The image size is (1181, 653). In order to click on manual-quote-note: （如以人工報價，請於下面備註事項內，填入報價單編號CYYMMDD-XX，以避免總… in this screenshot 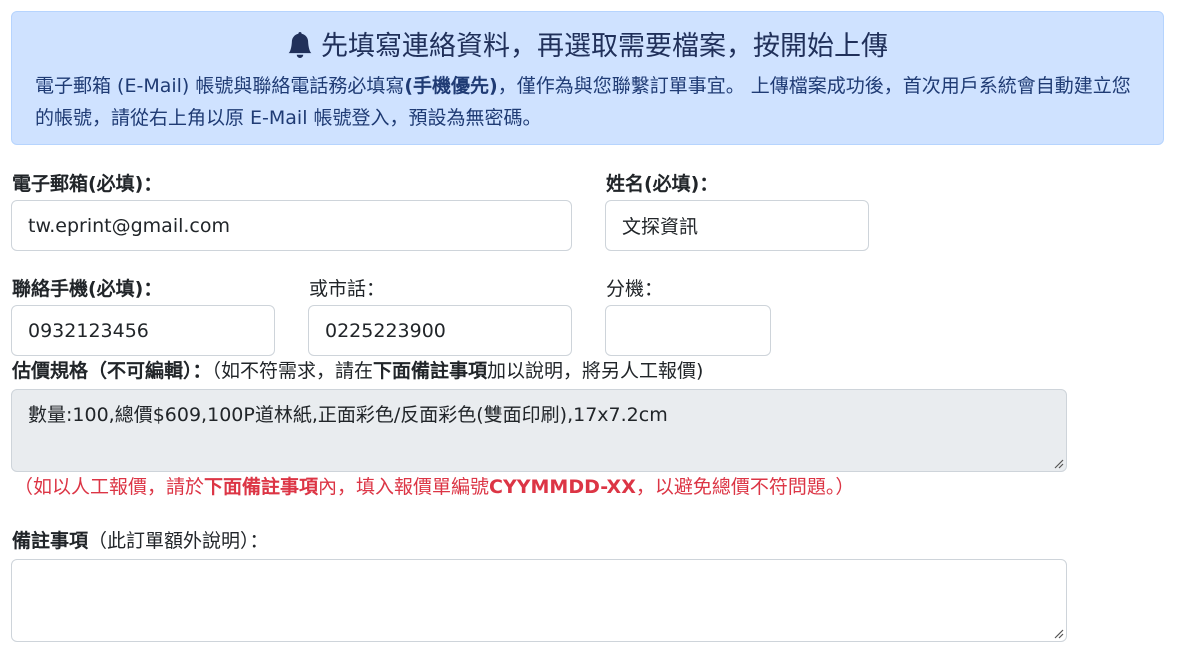, I will do `click(434, 487)`.